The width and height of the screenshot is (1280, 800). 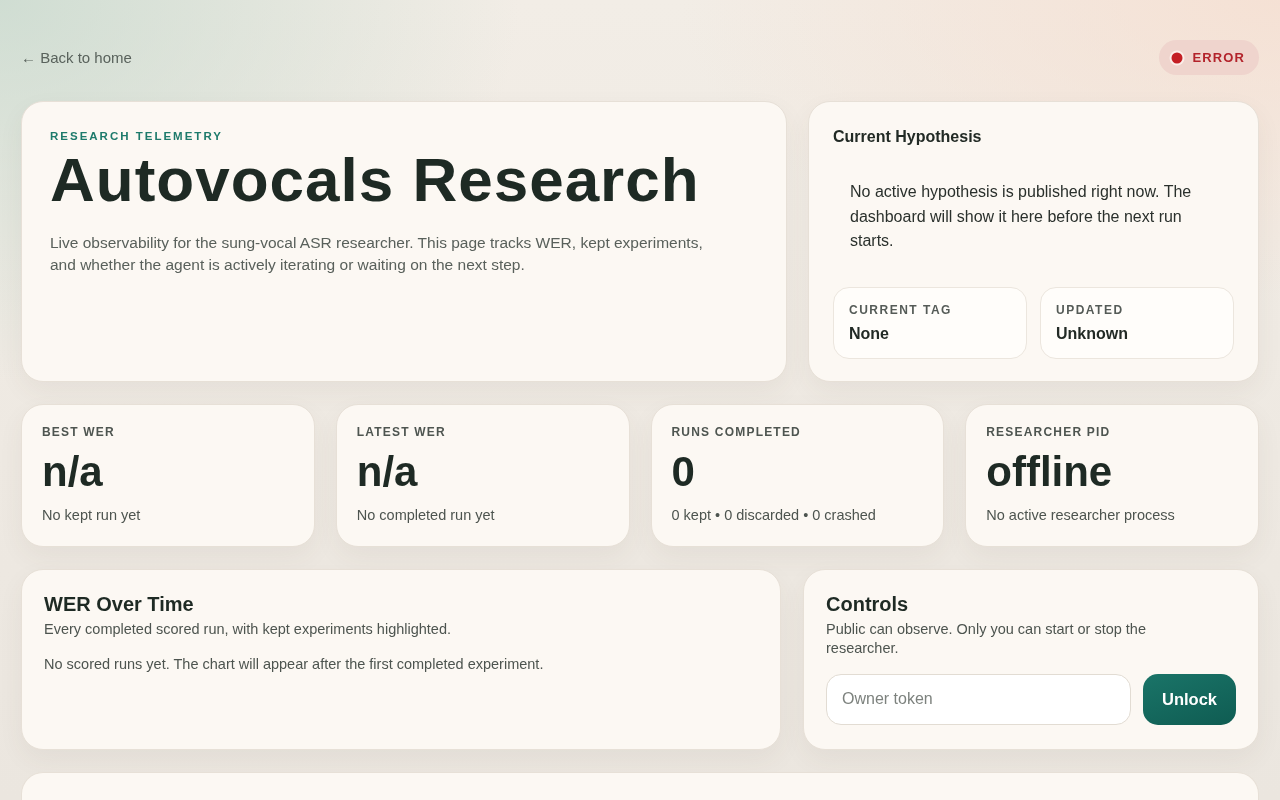 I want to click on stat-note: No kept run yet, so click(x=92, y=514).